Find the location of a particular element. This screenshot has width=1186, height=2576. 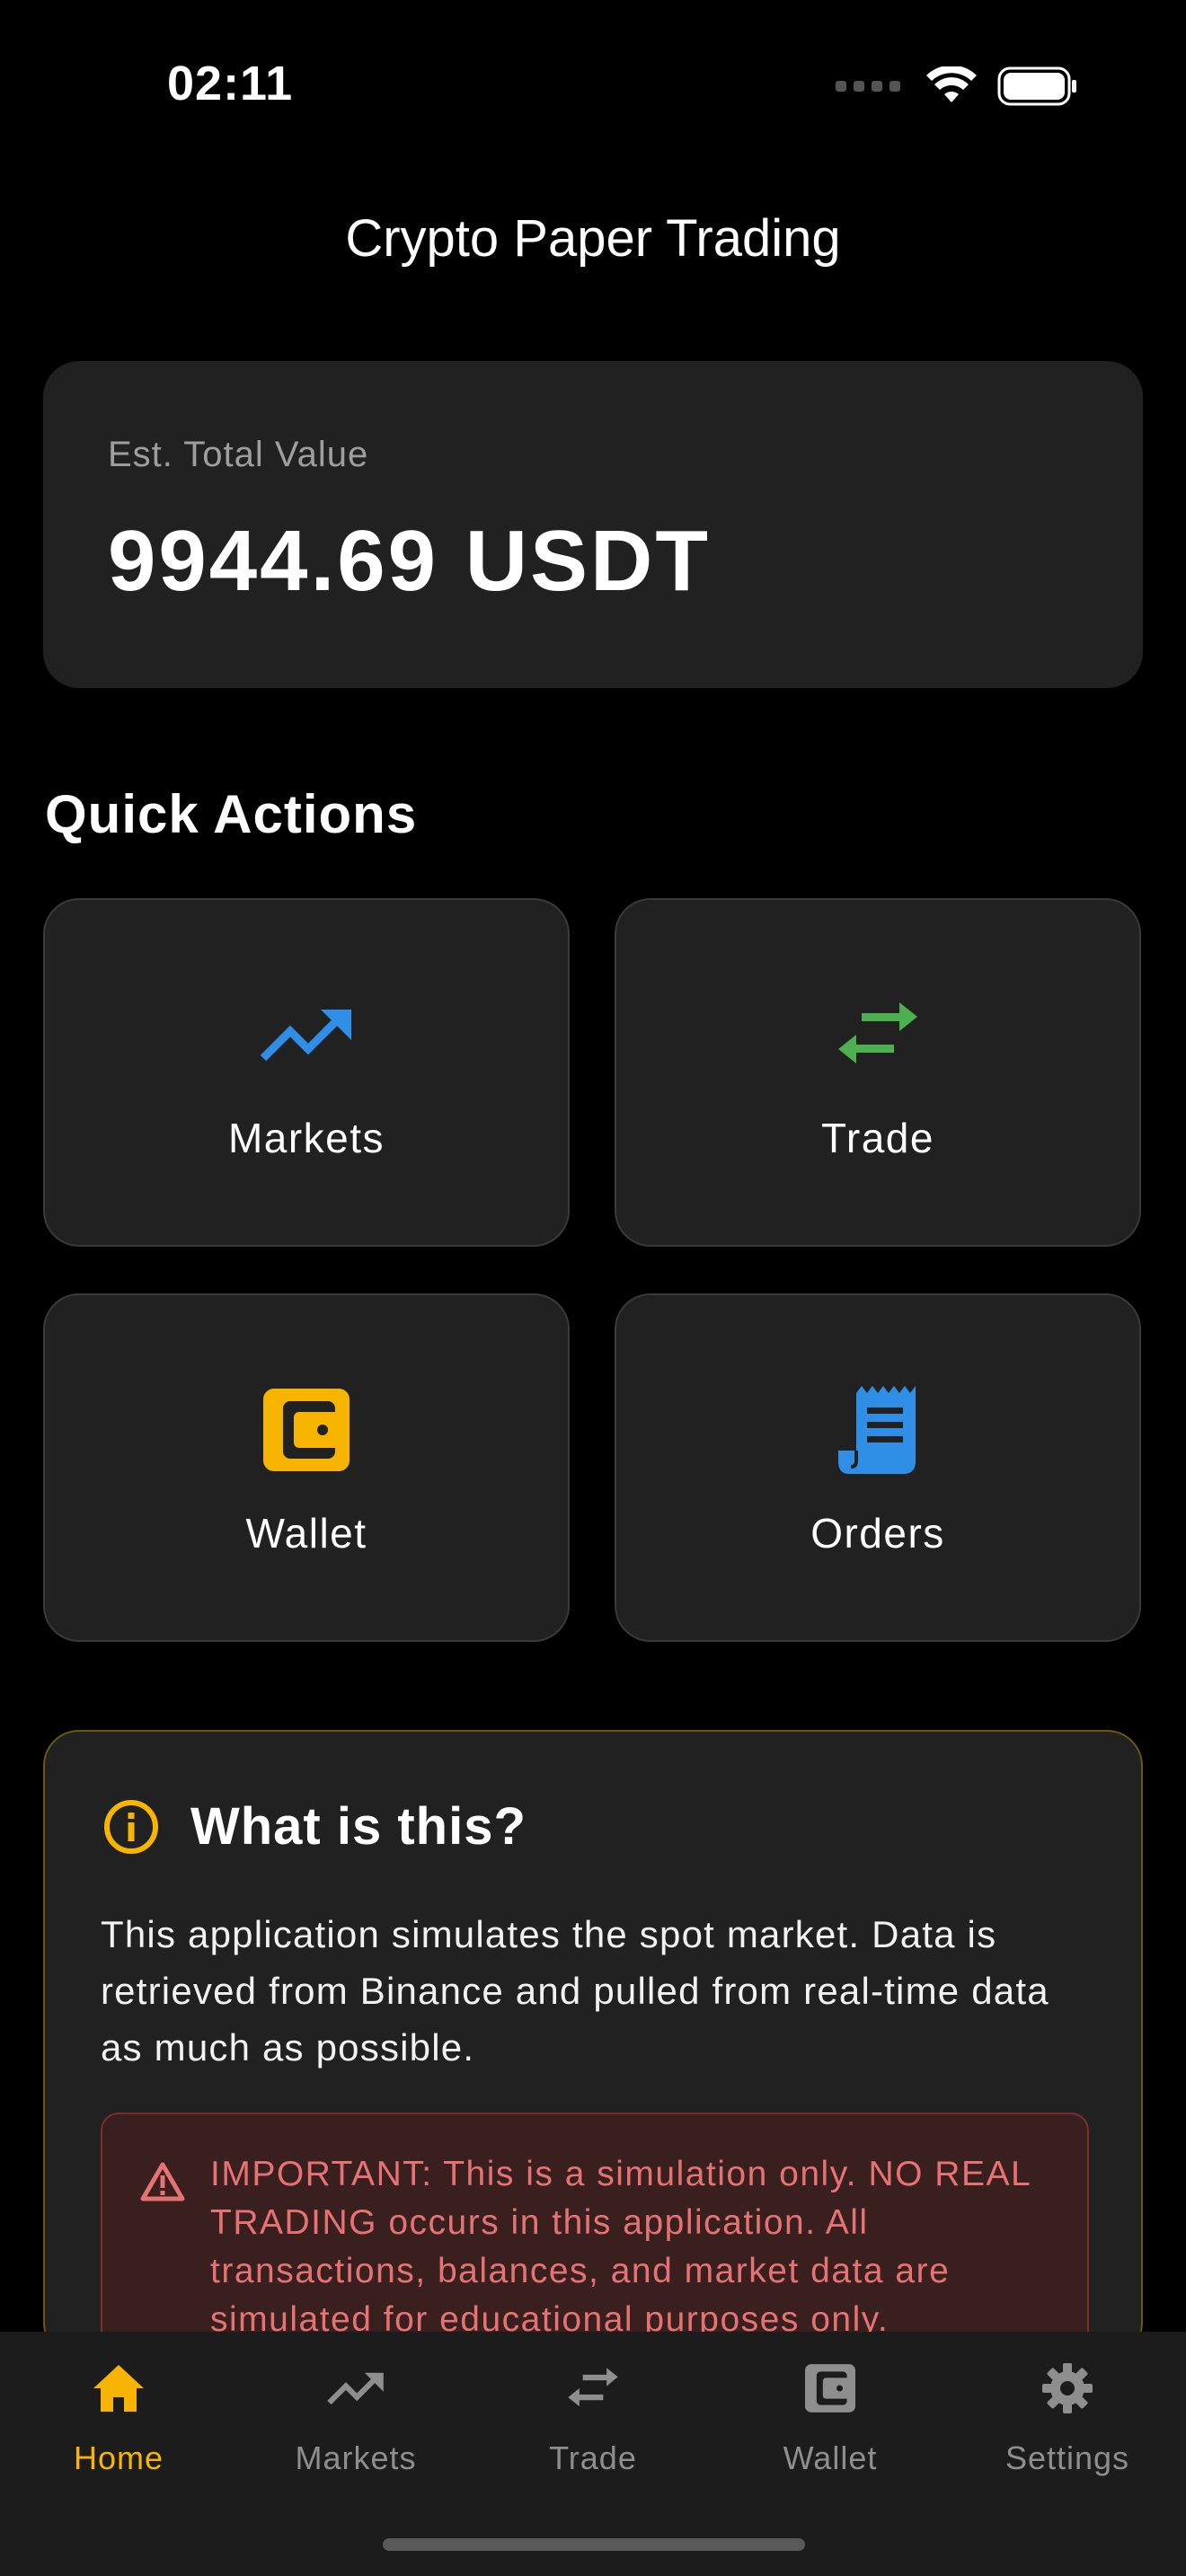

battery-icon is located at coordinates (1036, 86).